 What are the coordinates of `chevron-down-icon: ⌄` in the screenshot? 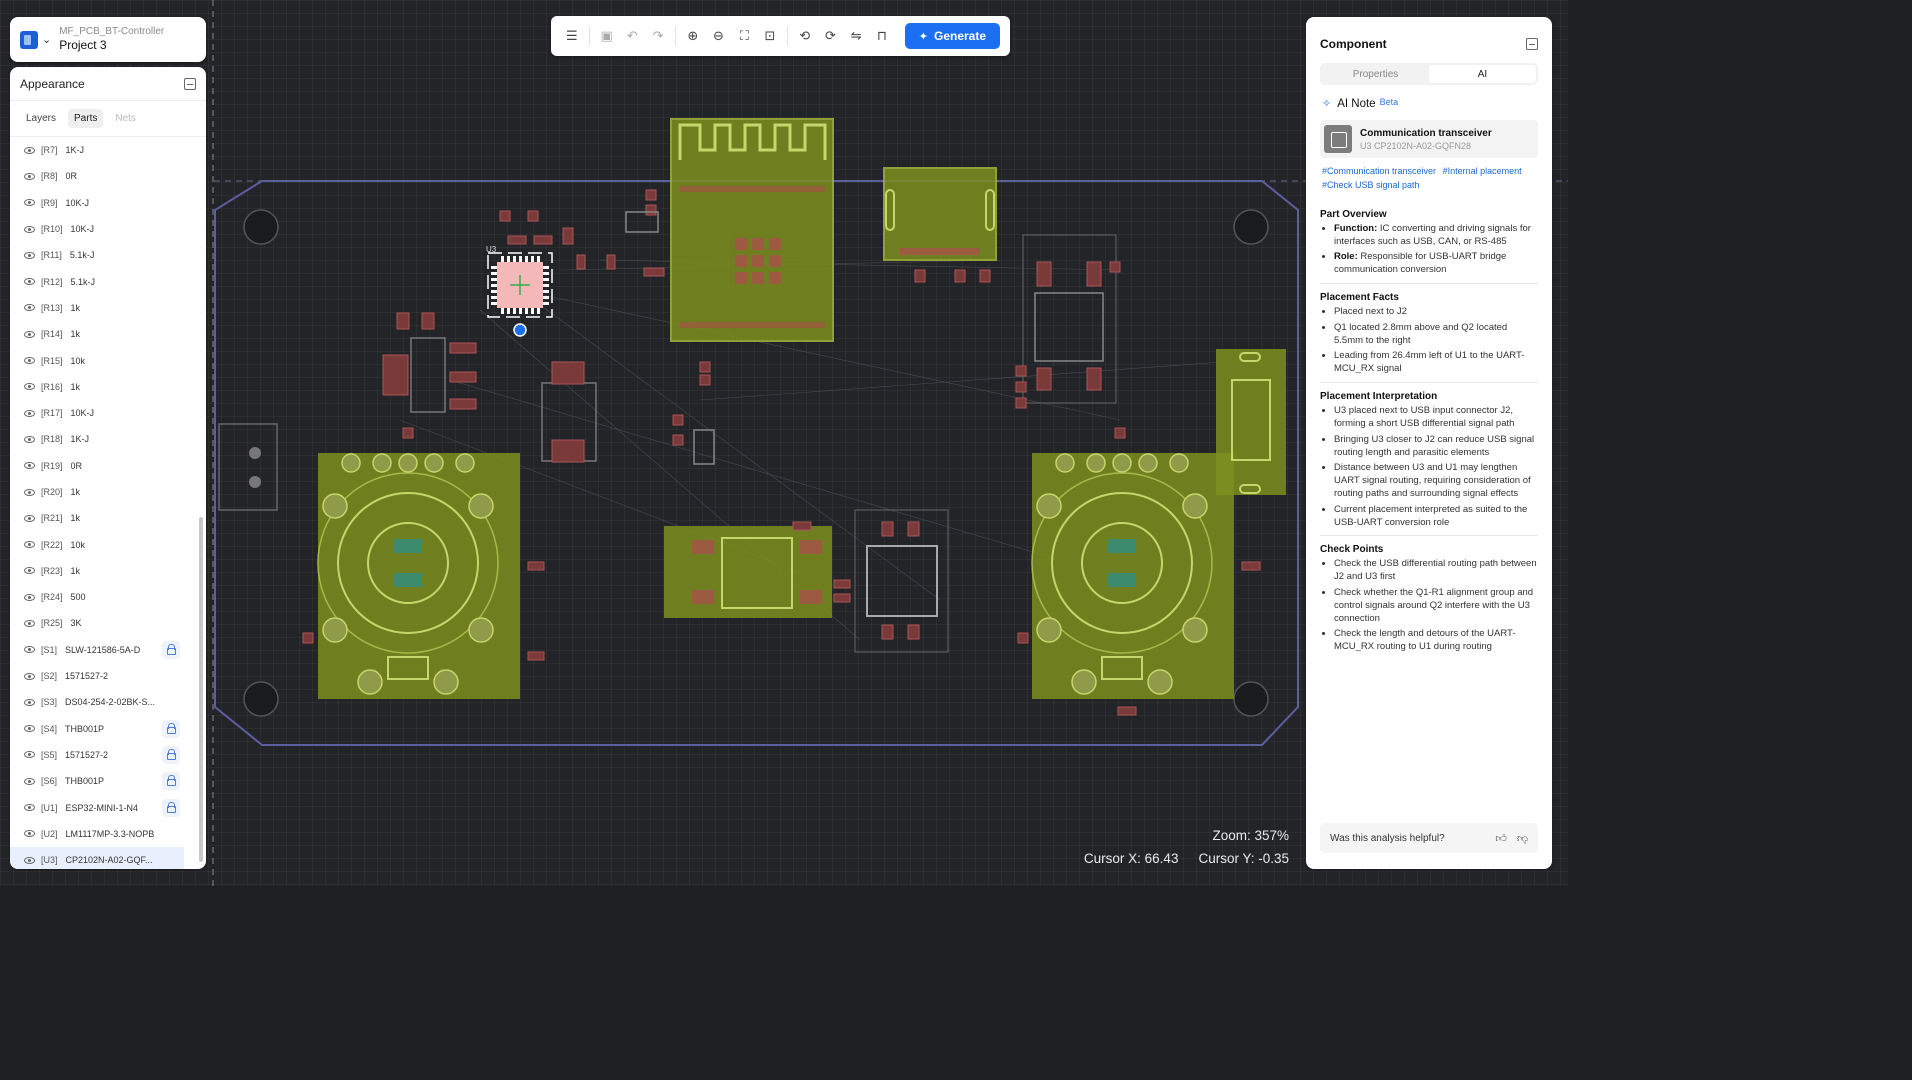 It's located at (46, 39).